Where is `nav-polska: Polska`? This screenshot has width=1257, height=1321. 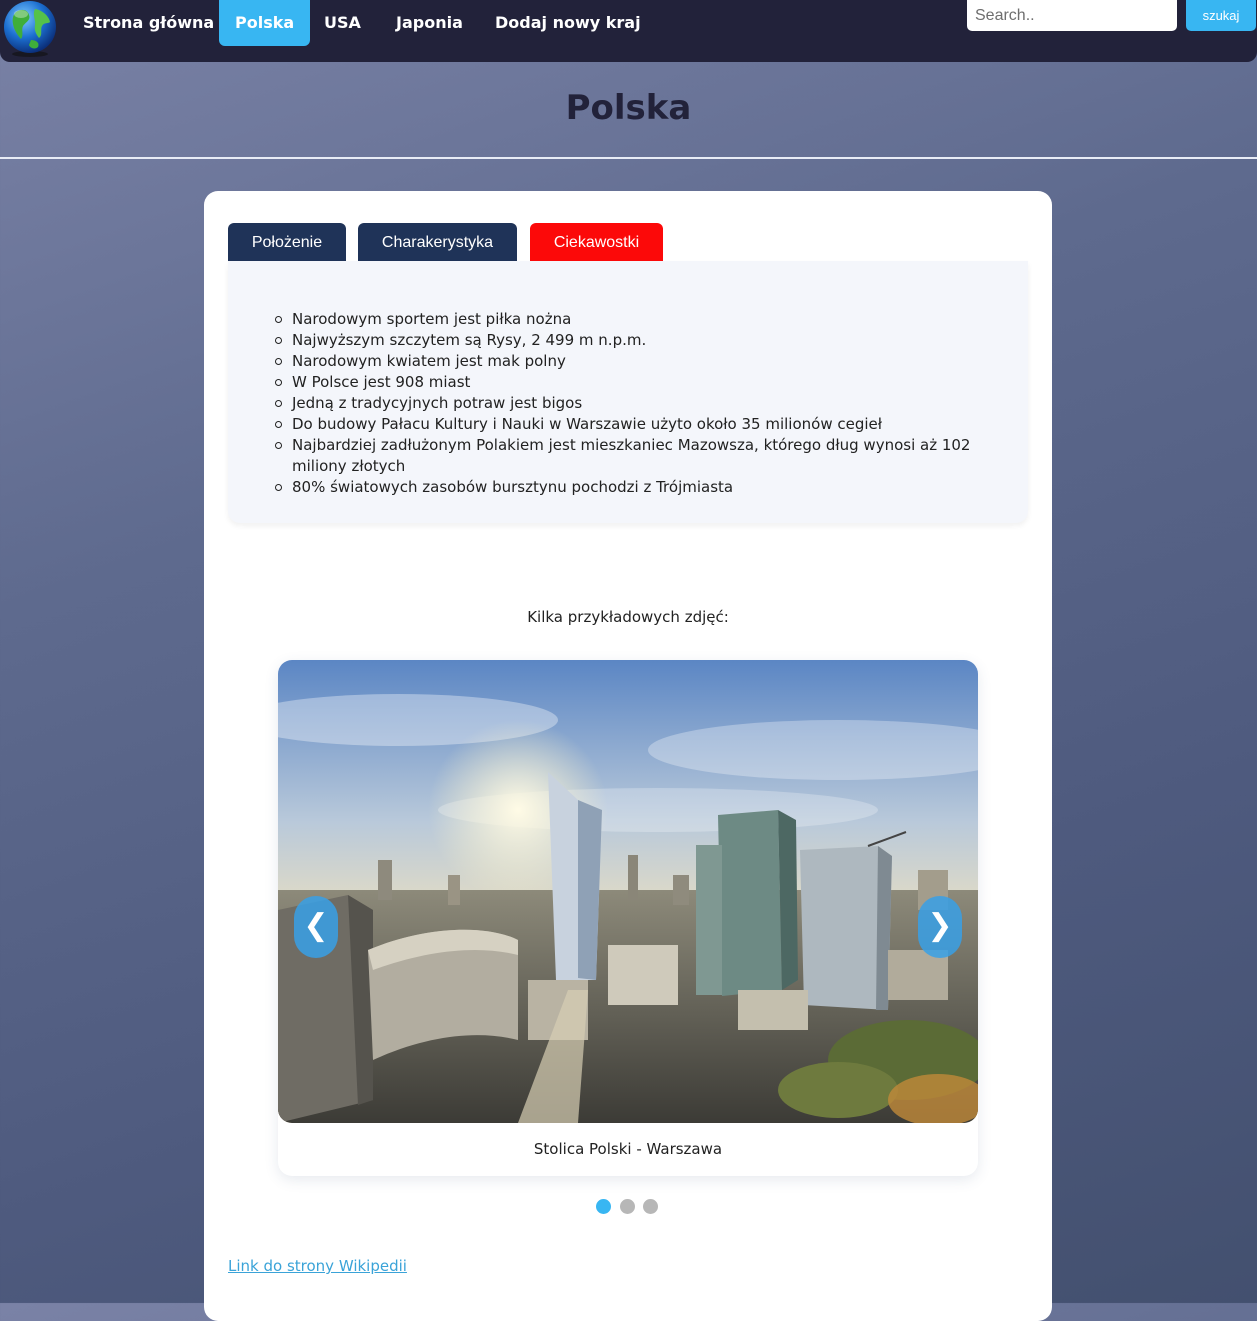 nav-polska: Polska is located at coordinates (265, 23).